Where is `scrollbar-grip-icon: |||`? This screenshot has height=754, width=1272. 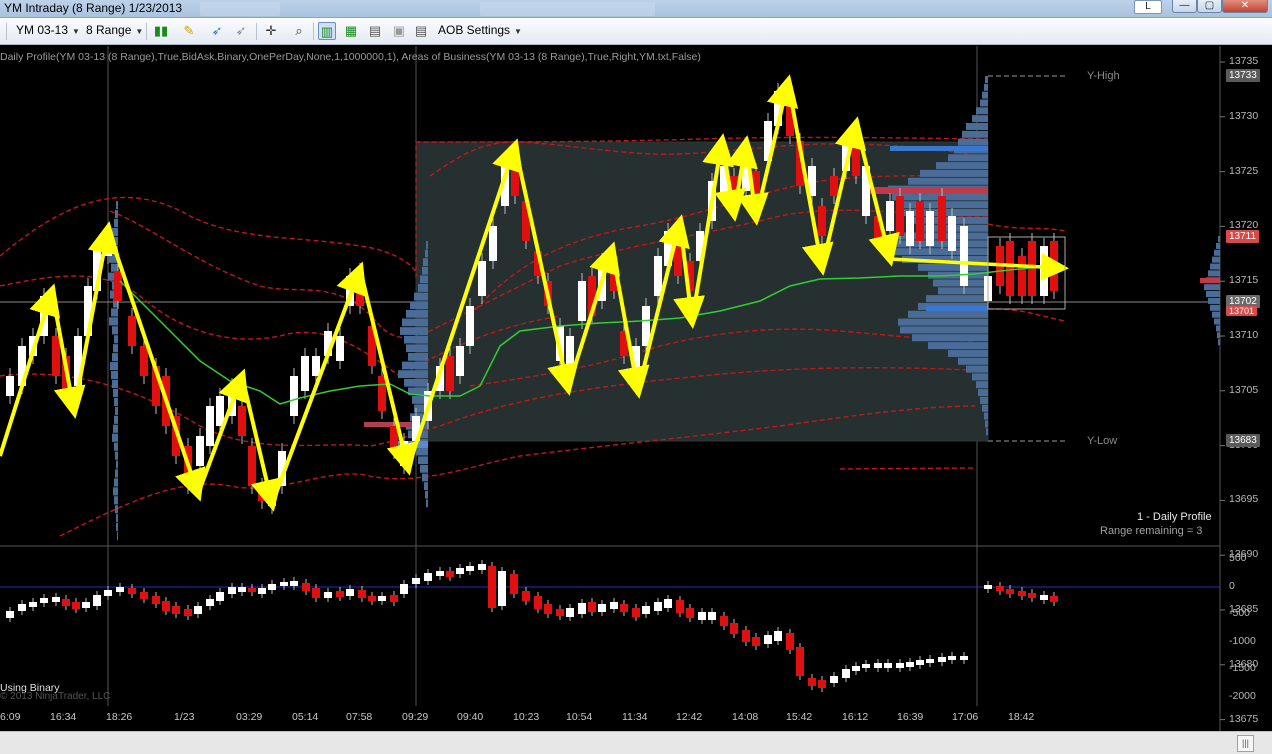
scrollbar-grip-icon: ||| is located at coordinates (1245, 743).